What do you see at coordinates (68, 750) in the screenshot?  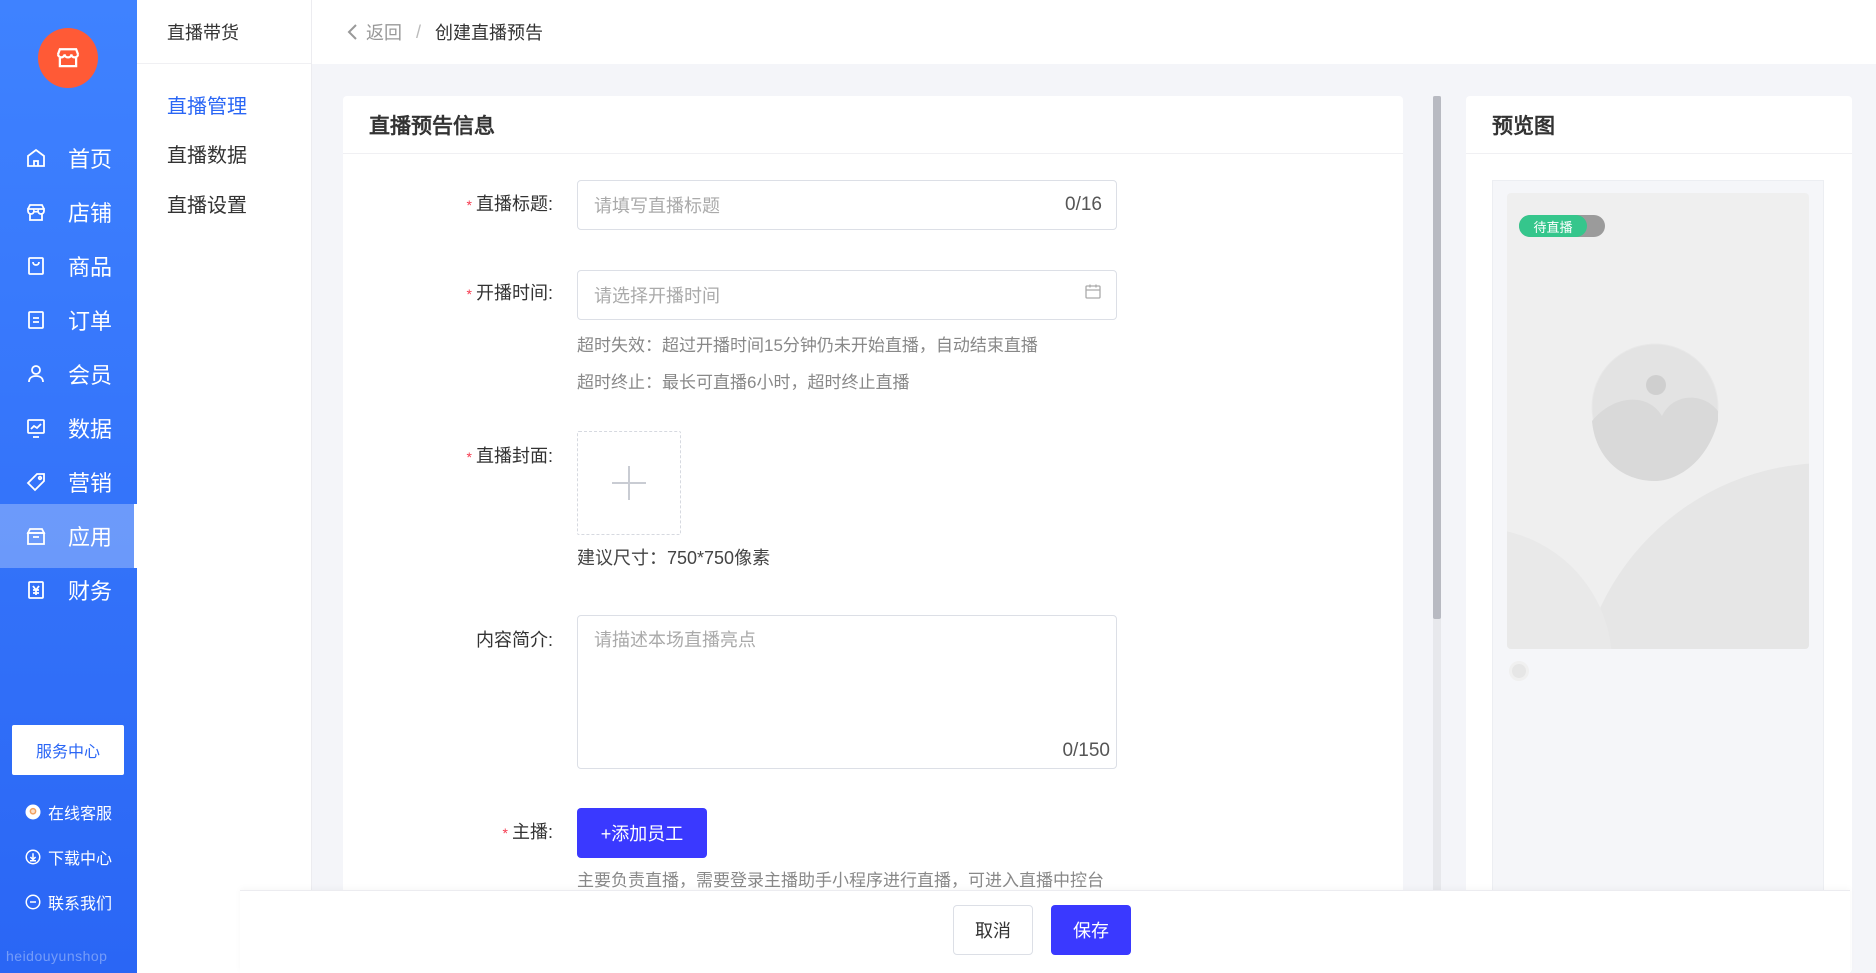 I see `service-center-button: 服务中心` at bounding box center [68, 750].